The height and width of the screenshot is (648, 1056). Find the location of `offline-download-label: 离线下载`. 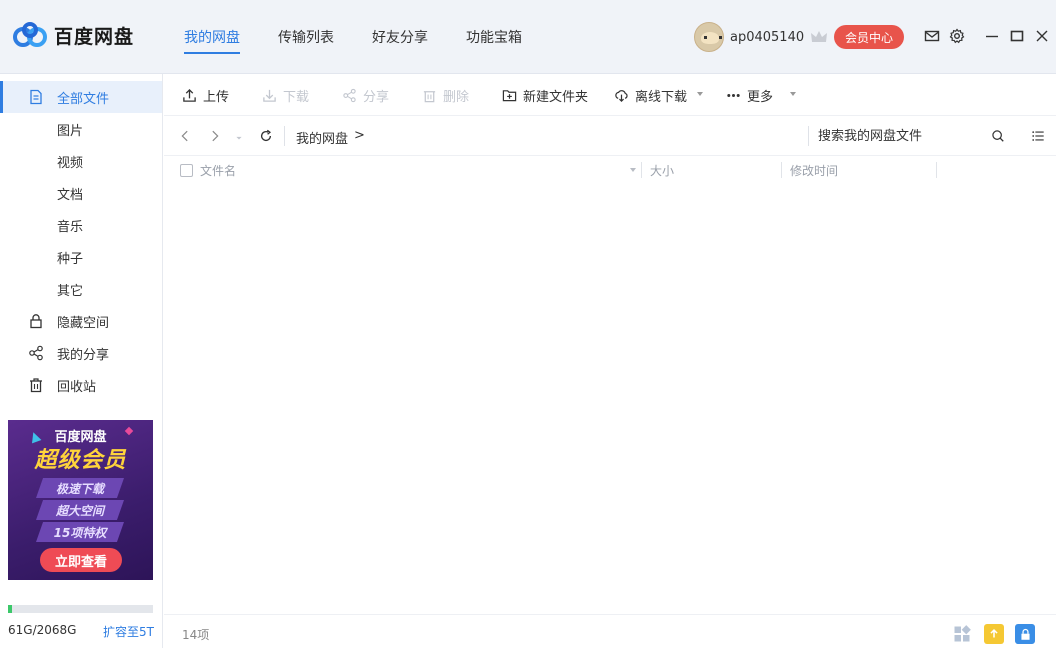

offline-download-label: 离线下载 is located at coordinates (661, 97).